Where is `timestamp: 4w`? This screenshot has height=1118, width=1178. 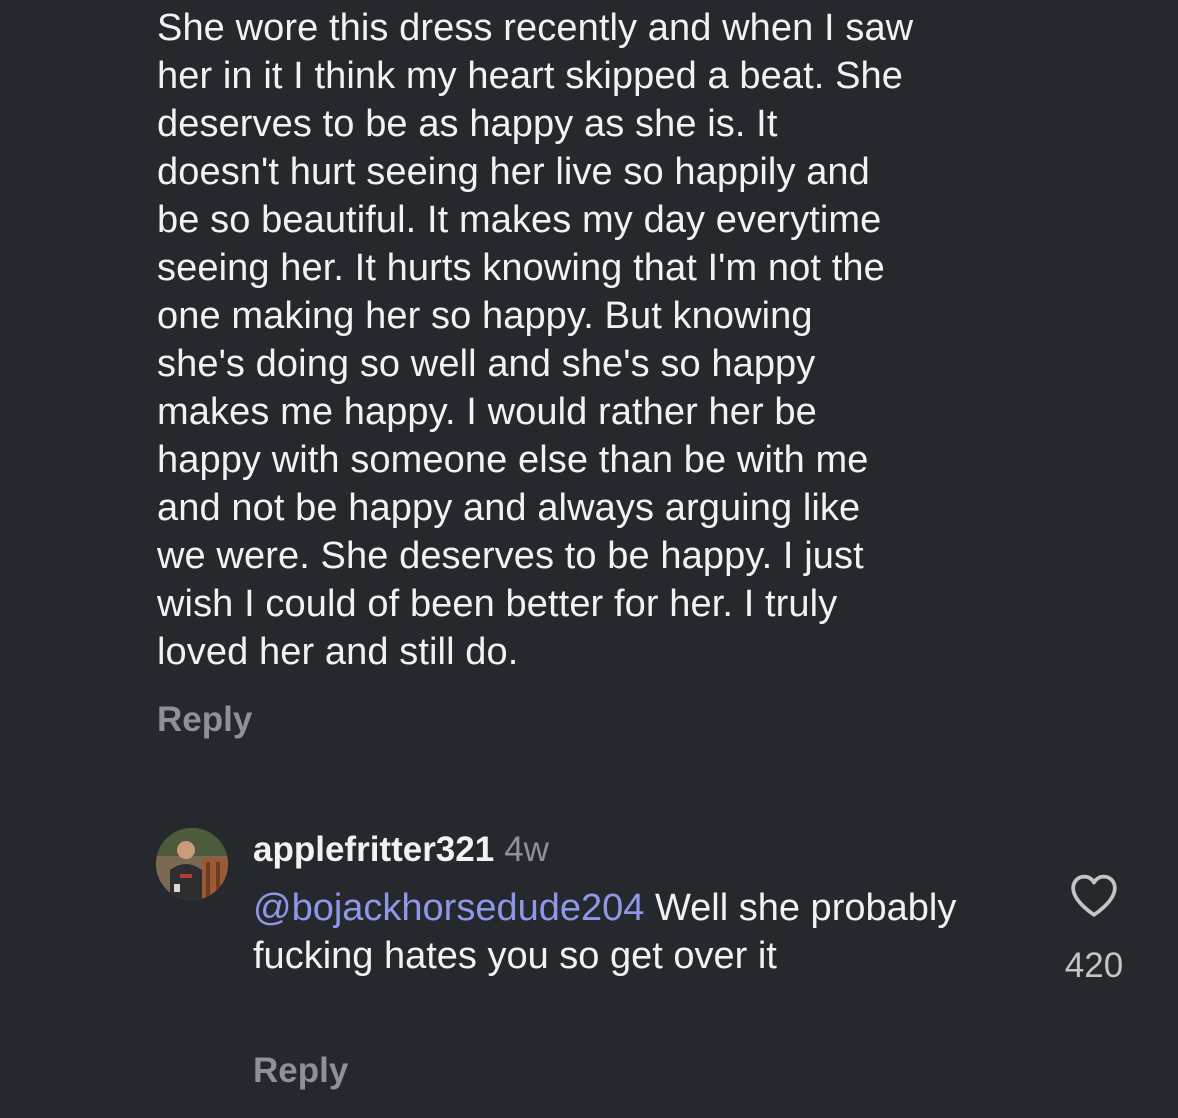
timestamp: 4w is located at coordinates (526, 849).